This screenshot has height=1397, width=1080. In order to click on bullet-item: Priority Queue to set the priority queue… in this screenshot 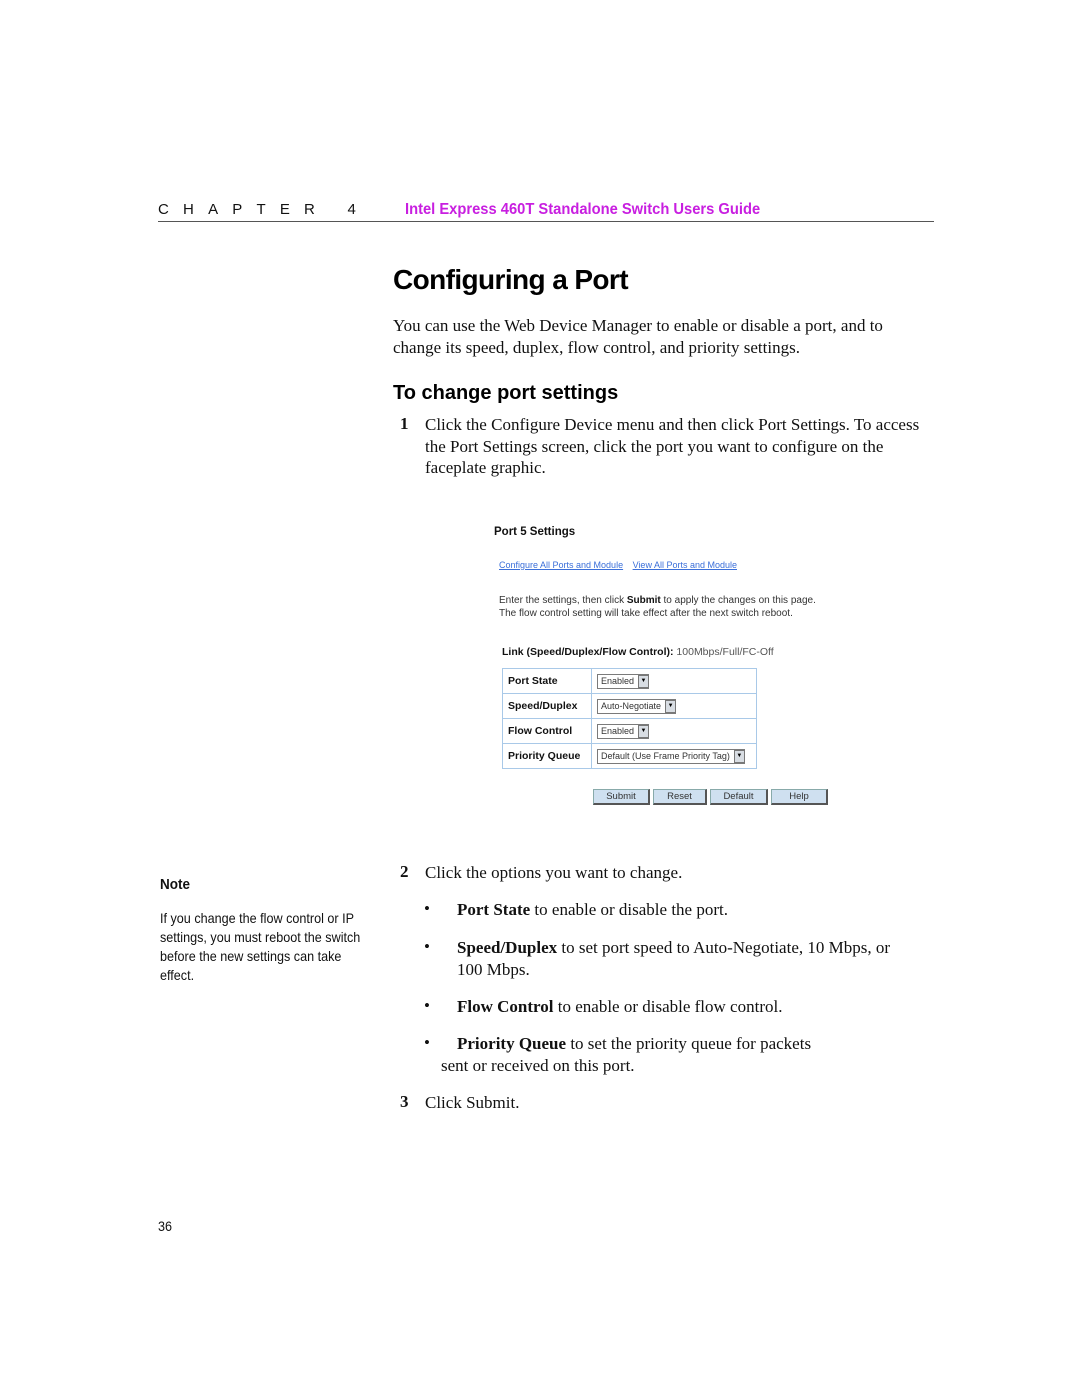, I will do `click(641, 1054)`.